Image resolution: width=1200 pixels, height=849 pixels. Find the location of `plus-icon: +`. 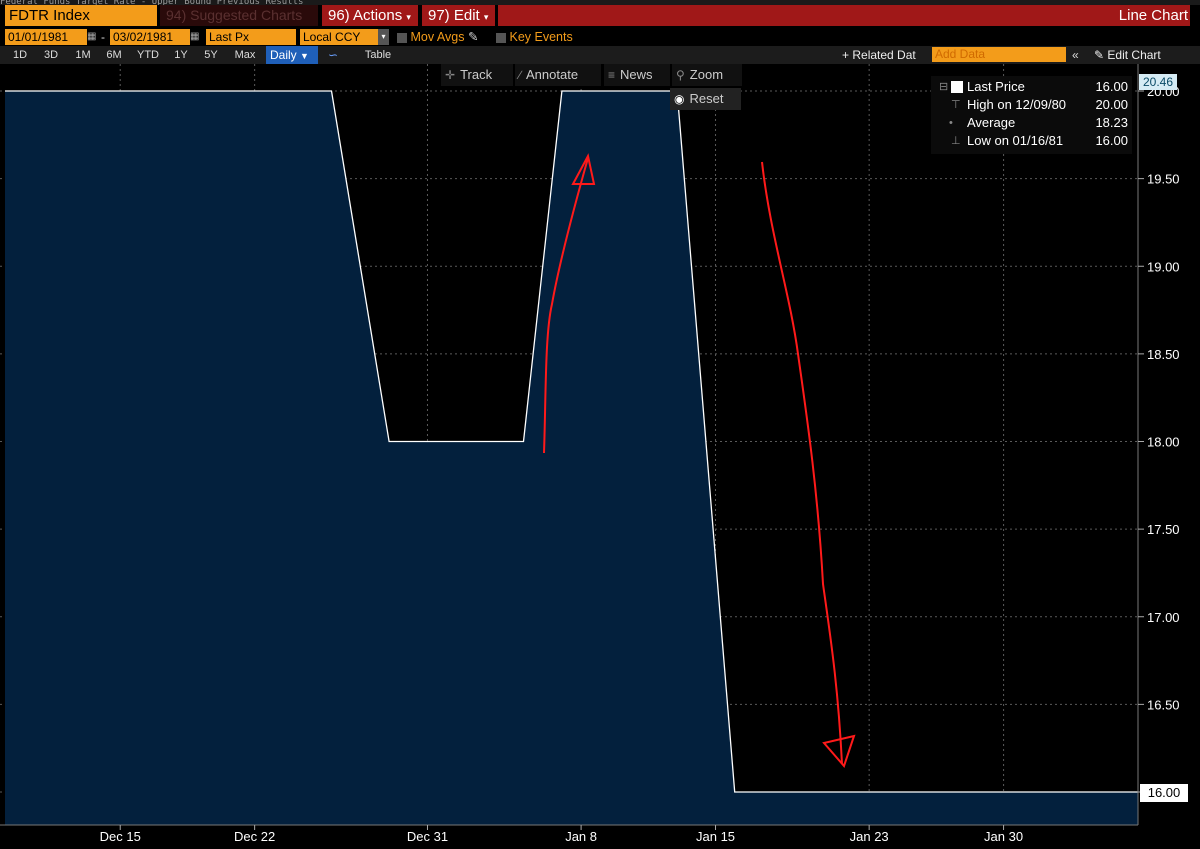

plus-icon: + is located at coordinates (846, 55).